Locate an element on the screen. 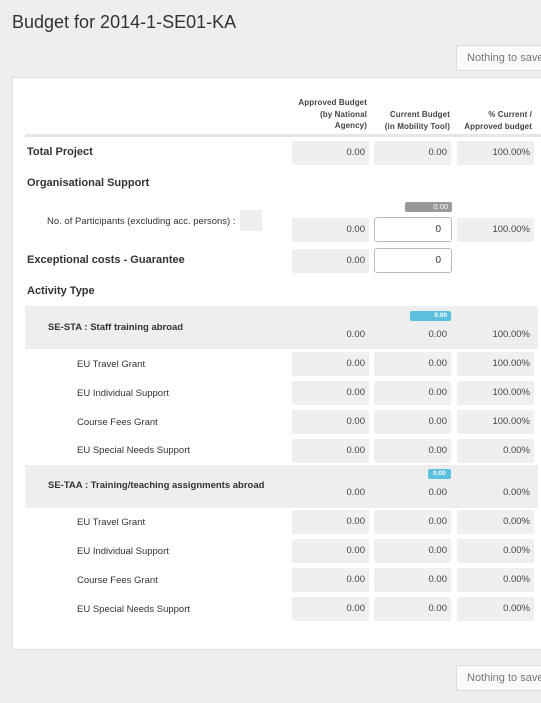  activity-sta-badge: 0.00 is located at coordinates (430, 316).